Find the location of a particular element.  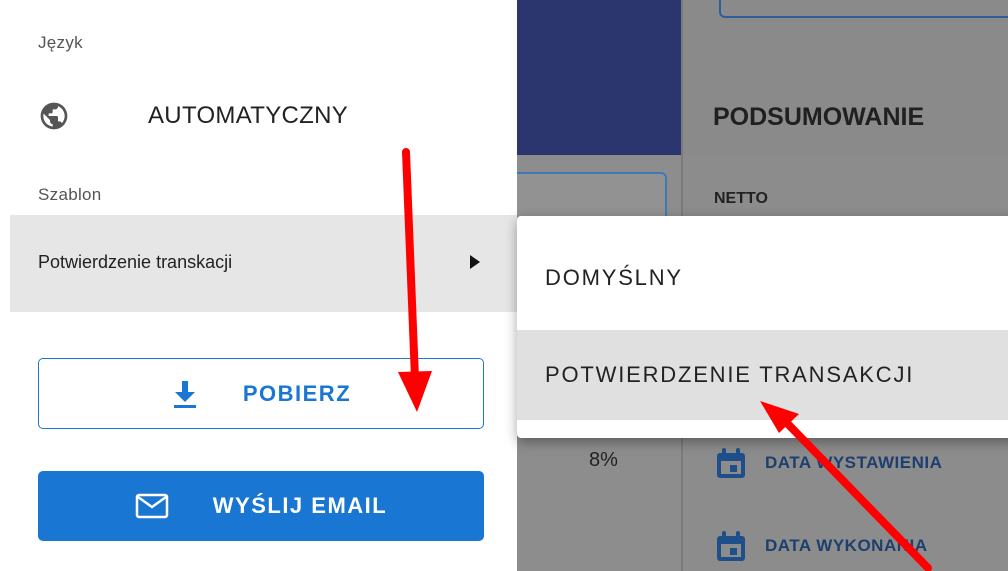

submenu-item-transaction-confirmation: POTWIERDZENIE TRANSAKCJI is located at coordinates (762, 375).